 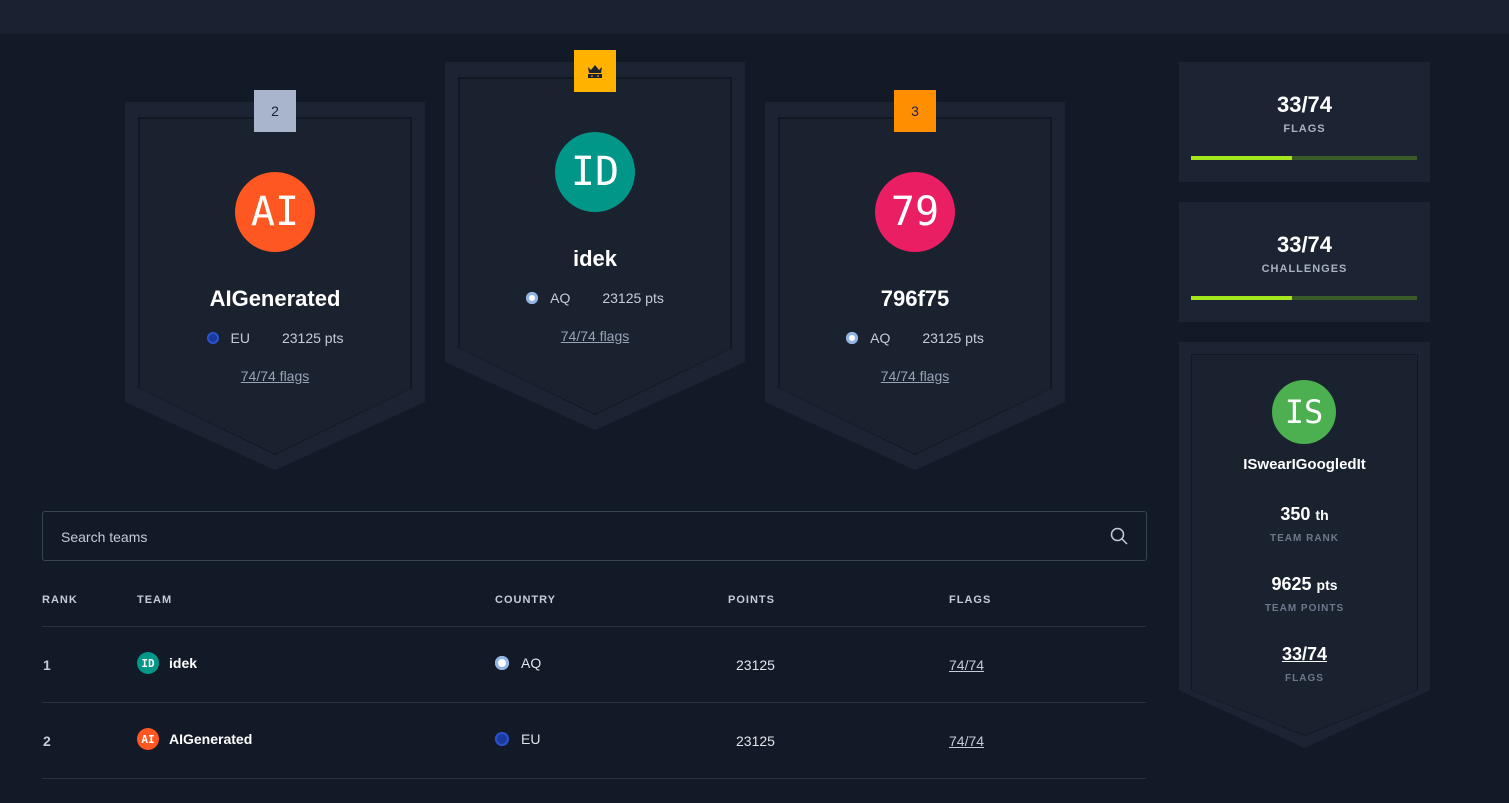 What do you see at coordinates (915, 212) in the screenshot?
I see `avatar: 79` at bounding box center [915, 212].